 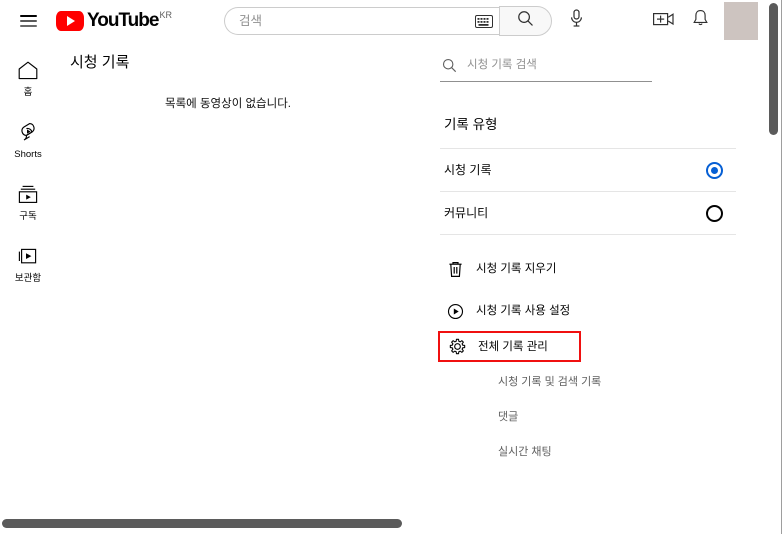 I want to click on vertical-scrollbar-thumb, so click(x=773, y=69).